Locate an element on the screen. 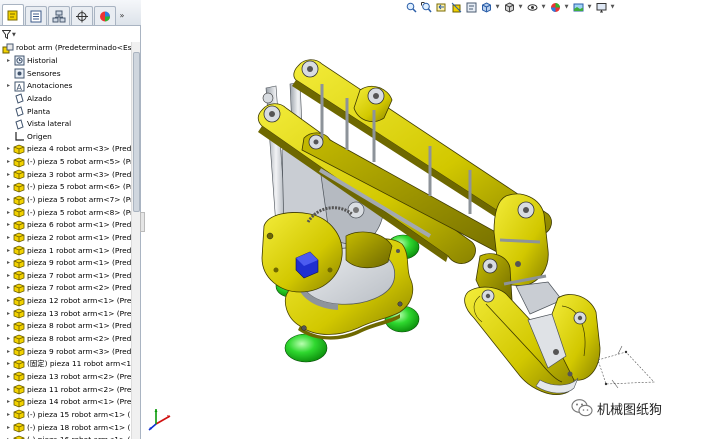  tree-folder-vista-lateral: Vista lateral is located at coordinates (65, 124).